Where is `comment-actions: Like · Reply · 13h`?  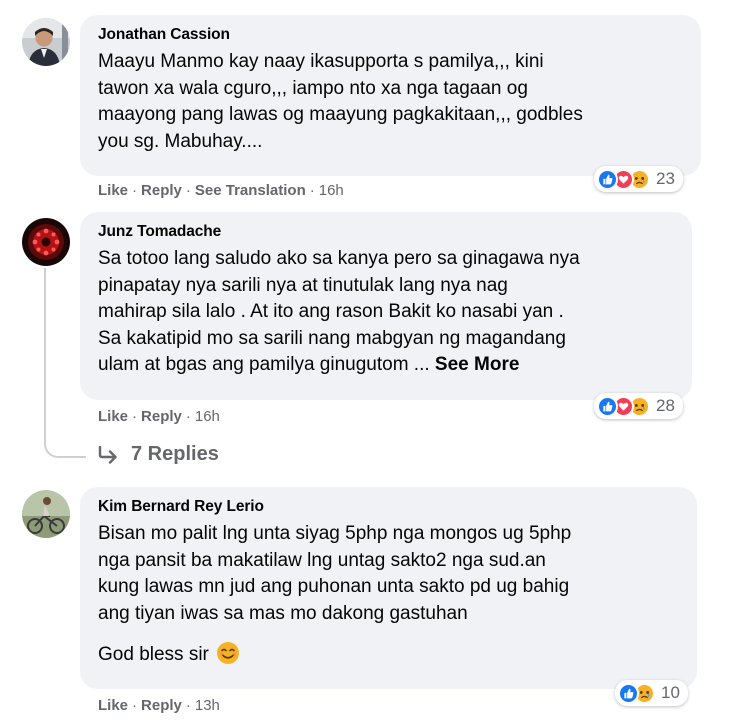
comment-actions: Like · Reply · 13h is located at coordinates (159, 705).